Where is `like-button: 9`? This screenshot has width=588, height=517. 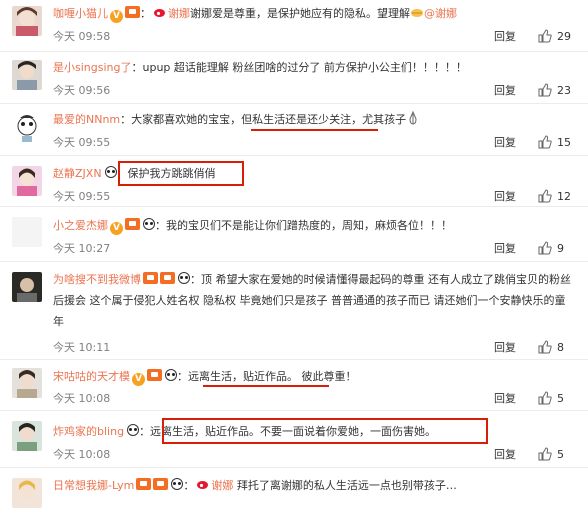
like-button: 9 is located at coordinates (558, 248).